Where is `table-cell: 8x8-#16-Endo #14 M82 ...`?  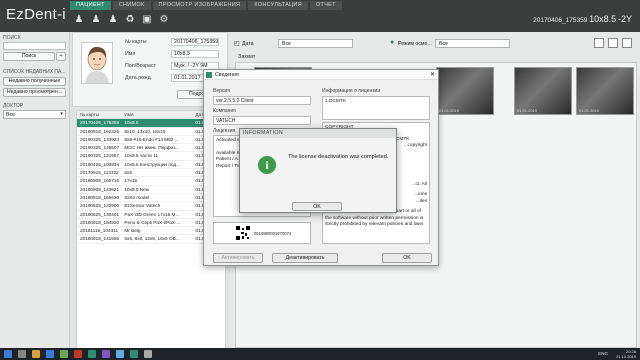
table-cell: 8x8-#16-Endo #14 M82 ... is located at coordinates (151, 139).